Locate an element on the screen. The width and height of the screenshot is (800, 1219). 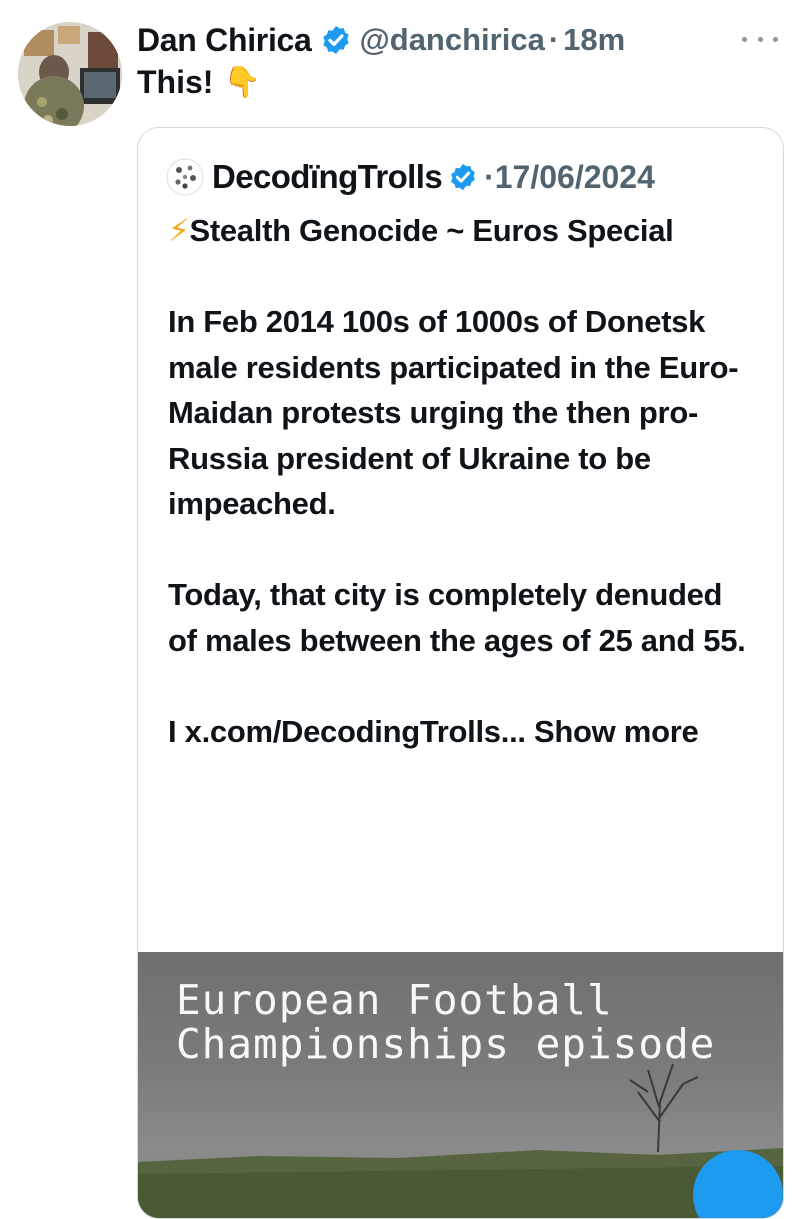
media-caption: European Football Championships episode is located at coordinates (446, 1022).